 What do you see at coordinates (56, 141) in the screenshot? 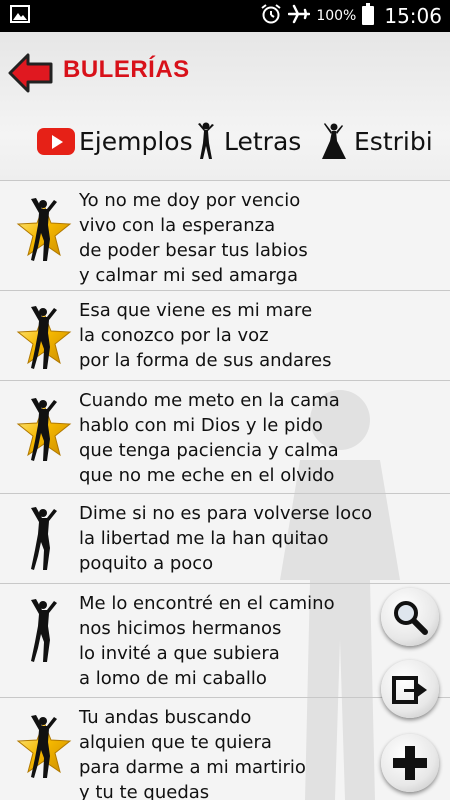
I see `youtube-icon` at bounding box center [56, 141].